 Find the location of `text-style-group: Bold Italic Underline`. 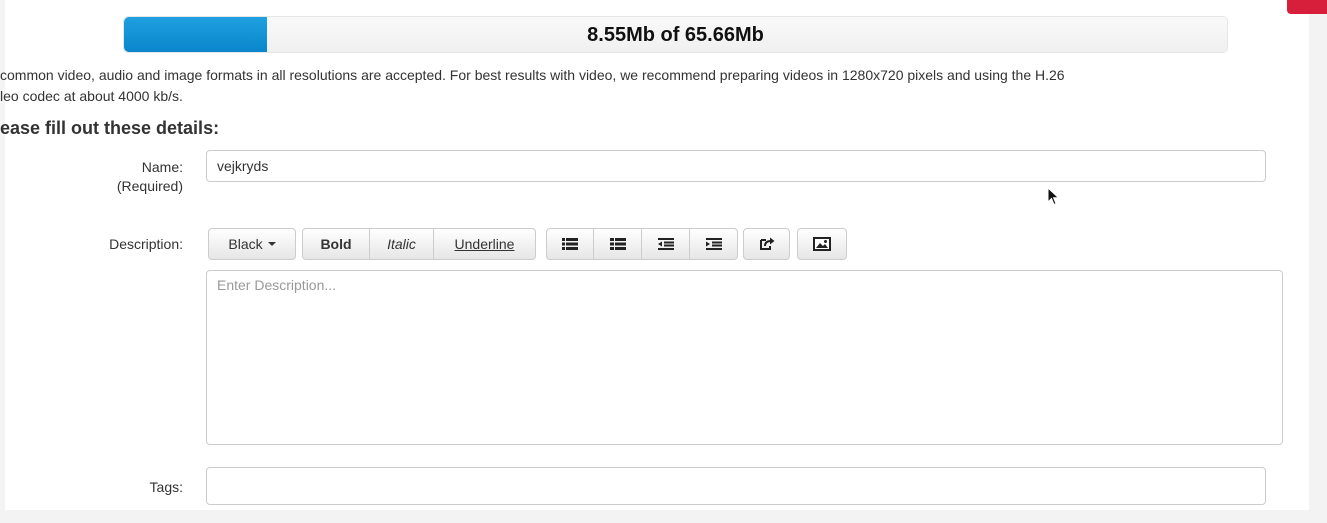

text-style-group: Bold Italic Underline is located at coordinates (419, 244).